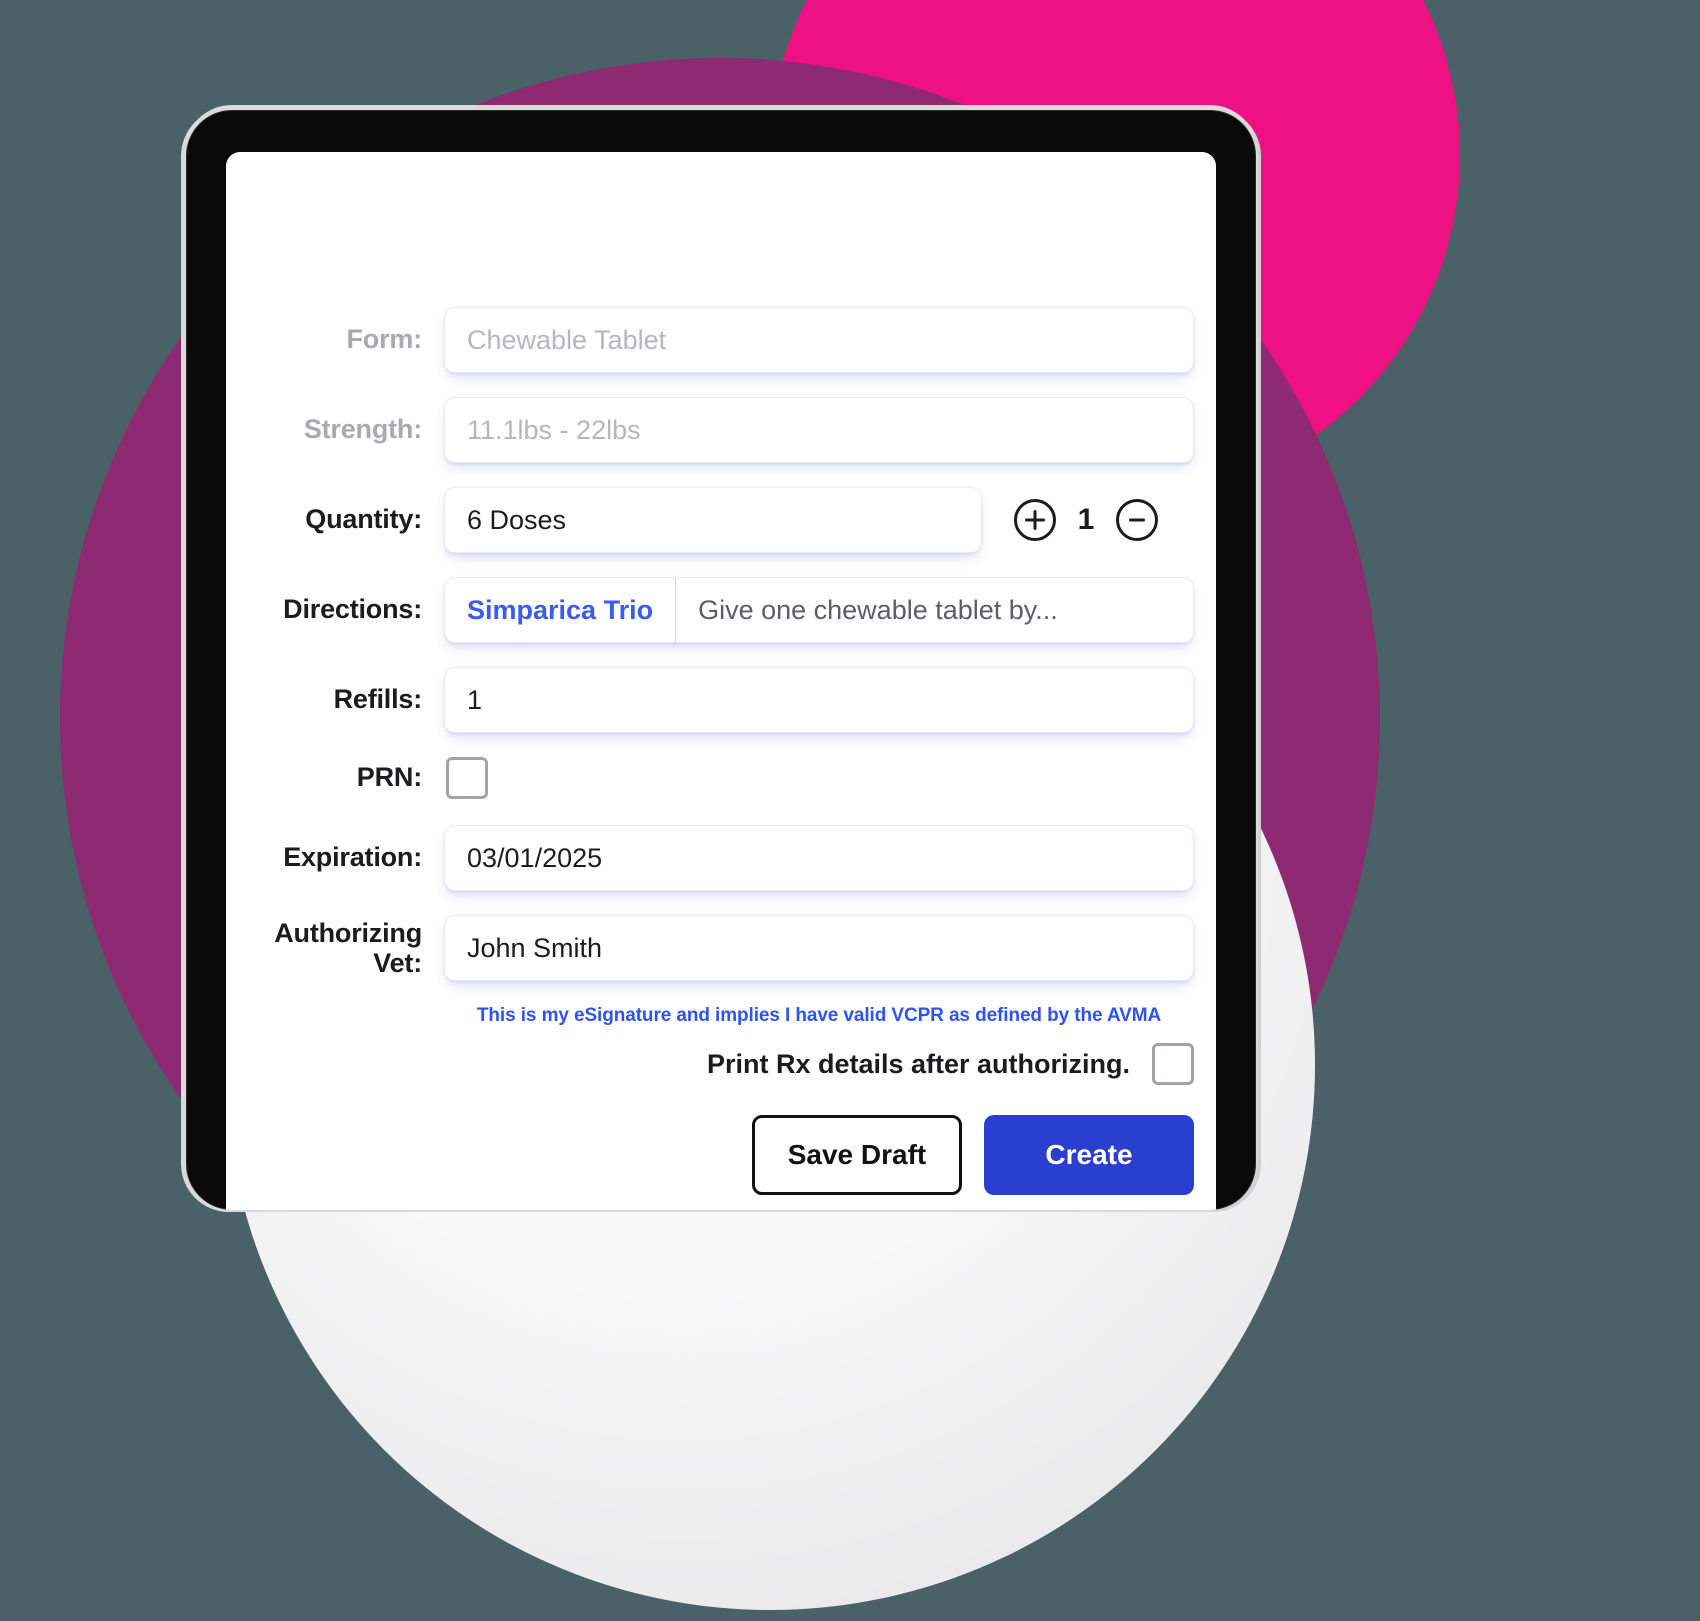 Image resolution: width=1700 pixels, height=1621 pixels. What do you see at coordinates (349, 1016) in the screenshot?
I see `esignature-spacer` at bounding box center [349, 1016].